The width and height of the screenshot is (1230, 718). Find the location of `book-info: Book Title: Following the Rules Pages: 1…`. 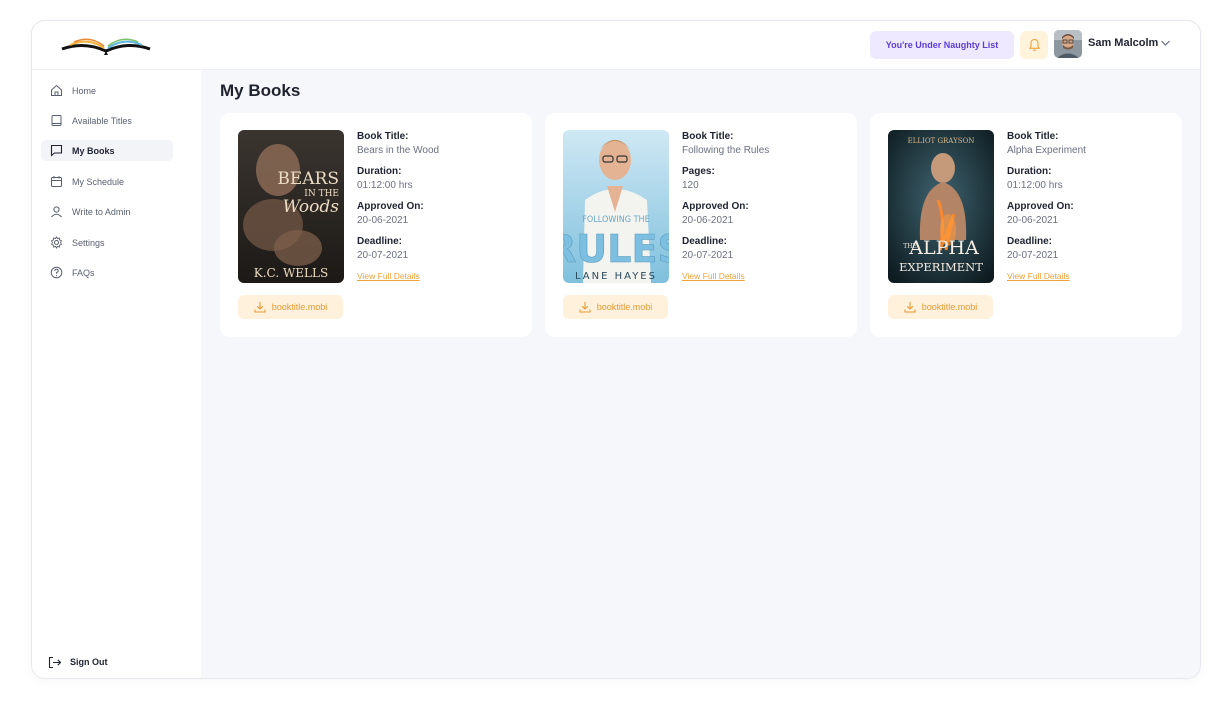

book-info: Book Title: Following the Rules Pages: 1… is located at coordinates (764, 207).